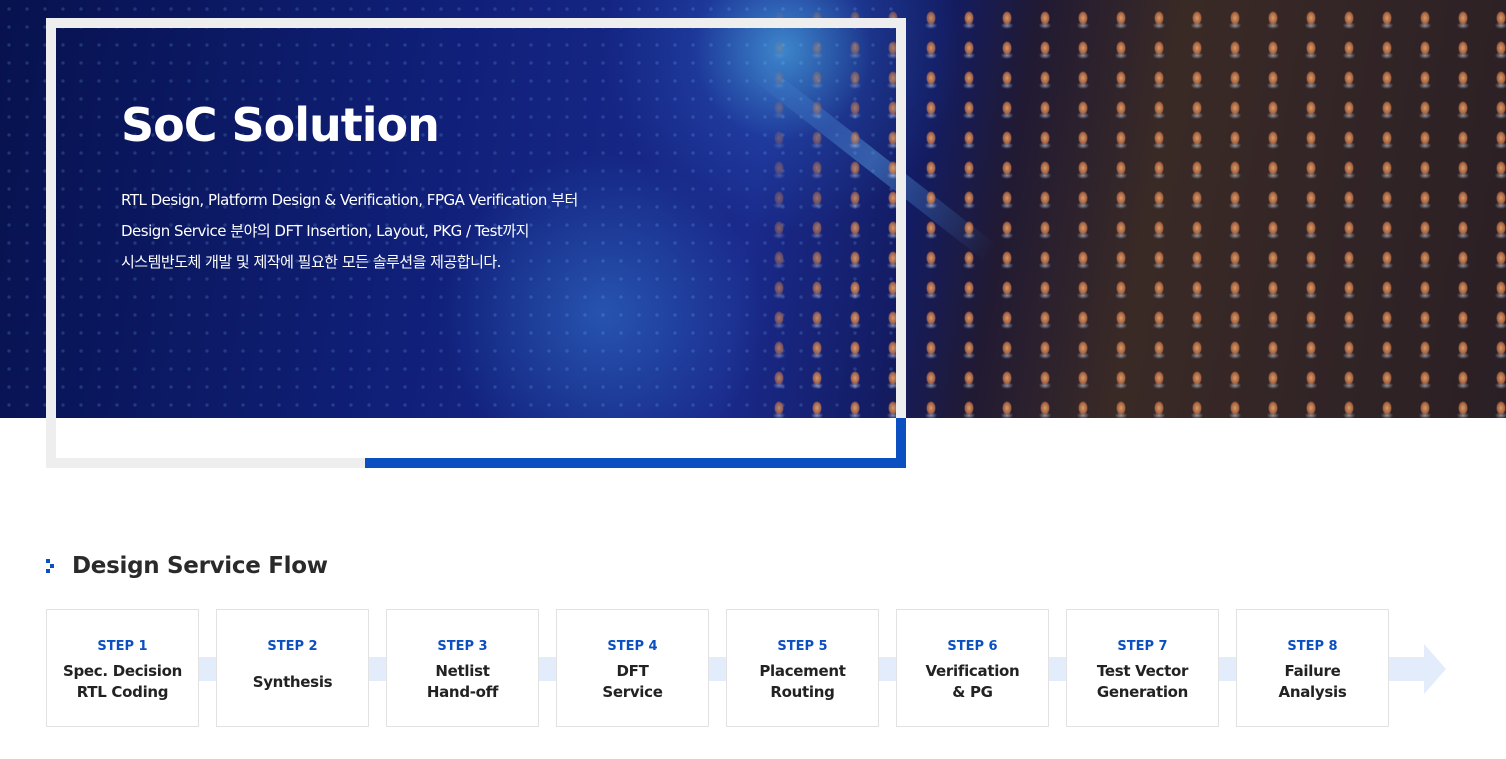 The width and height of the screenshot is (1506, 759). I want to click on flow-step-1: STEP 1 Spec. Decision RTL Coding, so click(122, 668).